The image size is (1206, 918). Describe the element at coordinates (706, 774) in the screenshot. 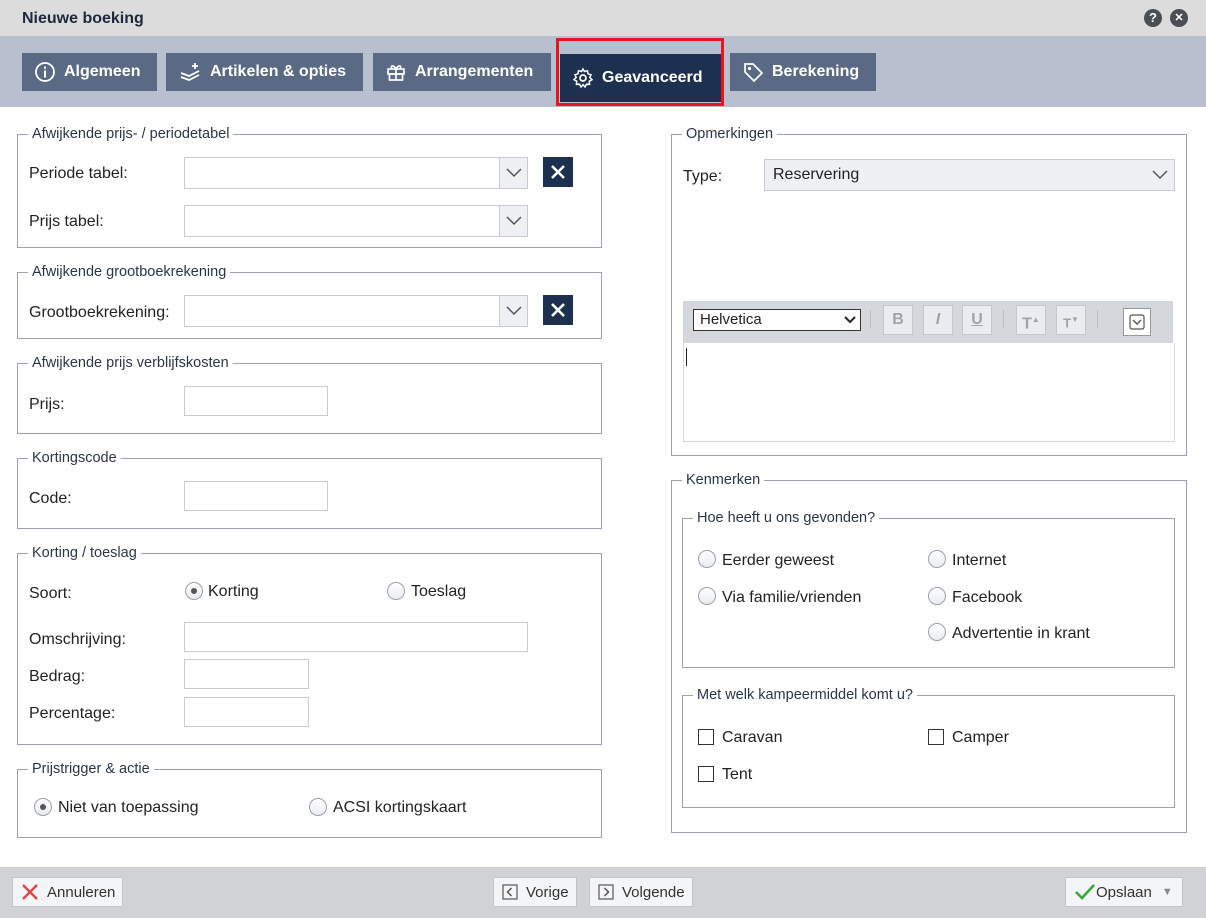

I see `checkbox-tent` at that location.